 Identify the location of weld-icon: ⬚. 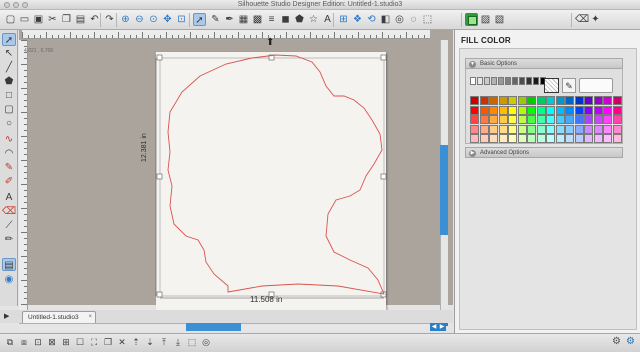
(192, 342).